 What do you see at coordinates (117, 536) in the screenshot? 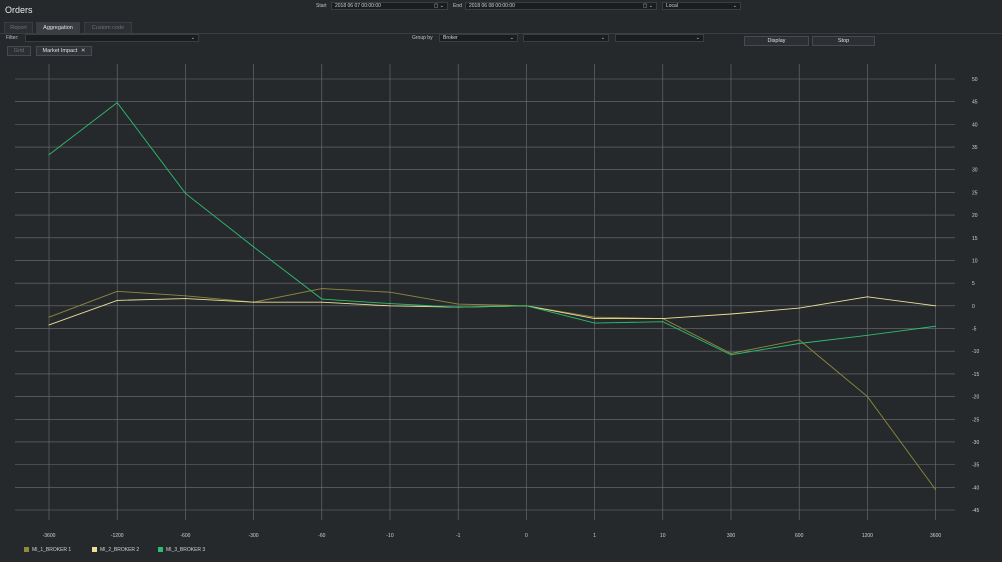
I see `x-tick-label: -1200` at bounding box center [117, 536].